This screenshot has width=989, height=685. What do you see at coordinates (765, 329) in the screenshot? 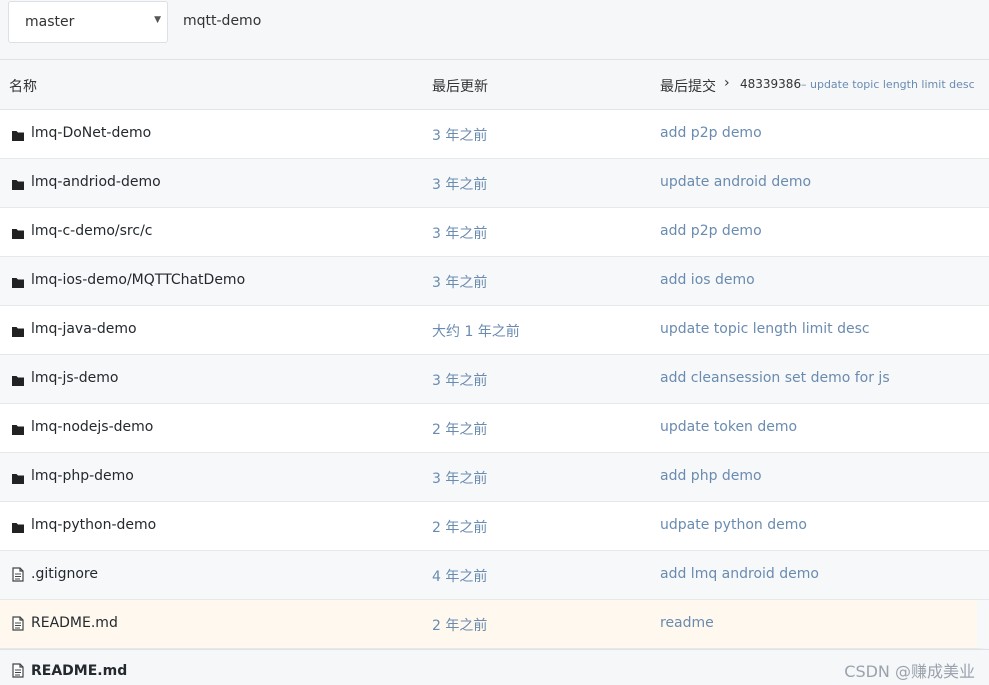
I see `file-commit-message: update topic length limit desc` at bounding box center [765, 329].